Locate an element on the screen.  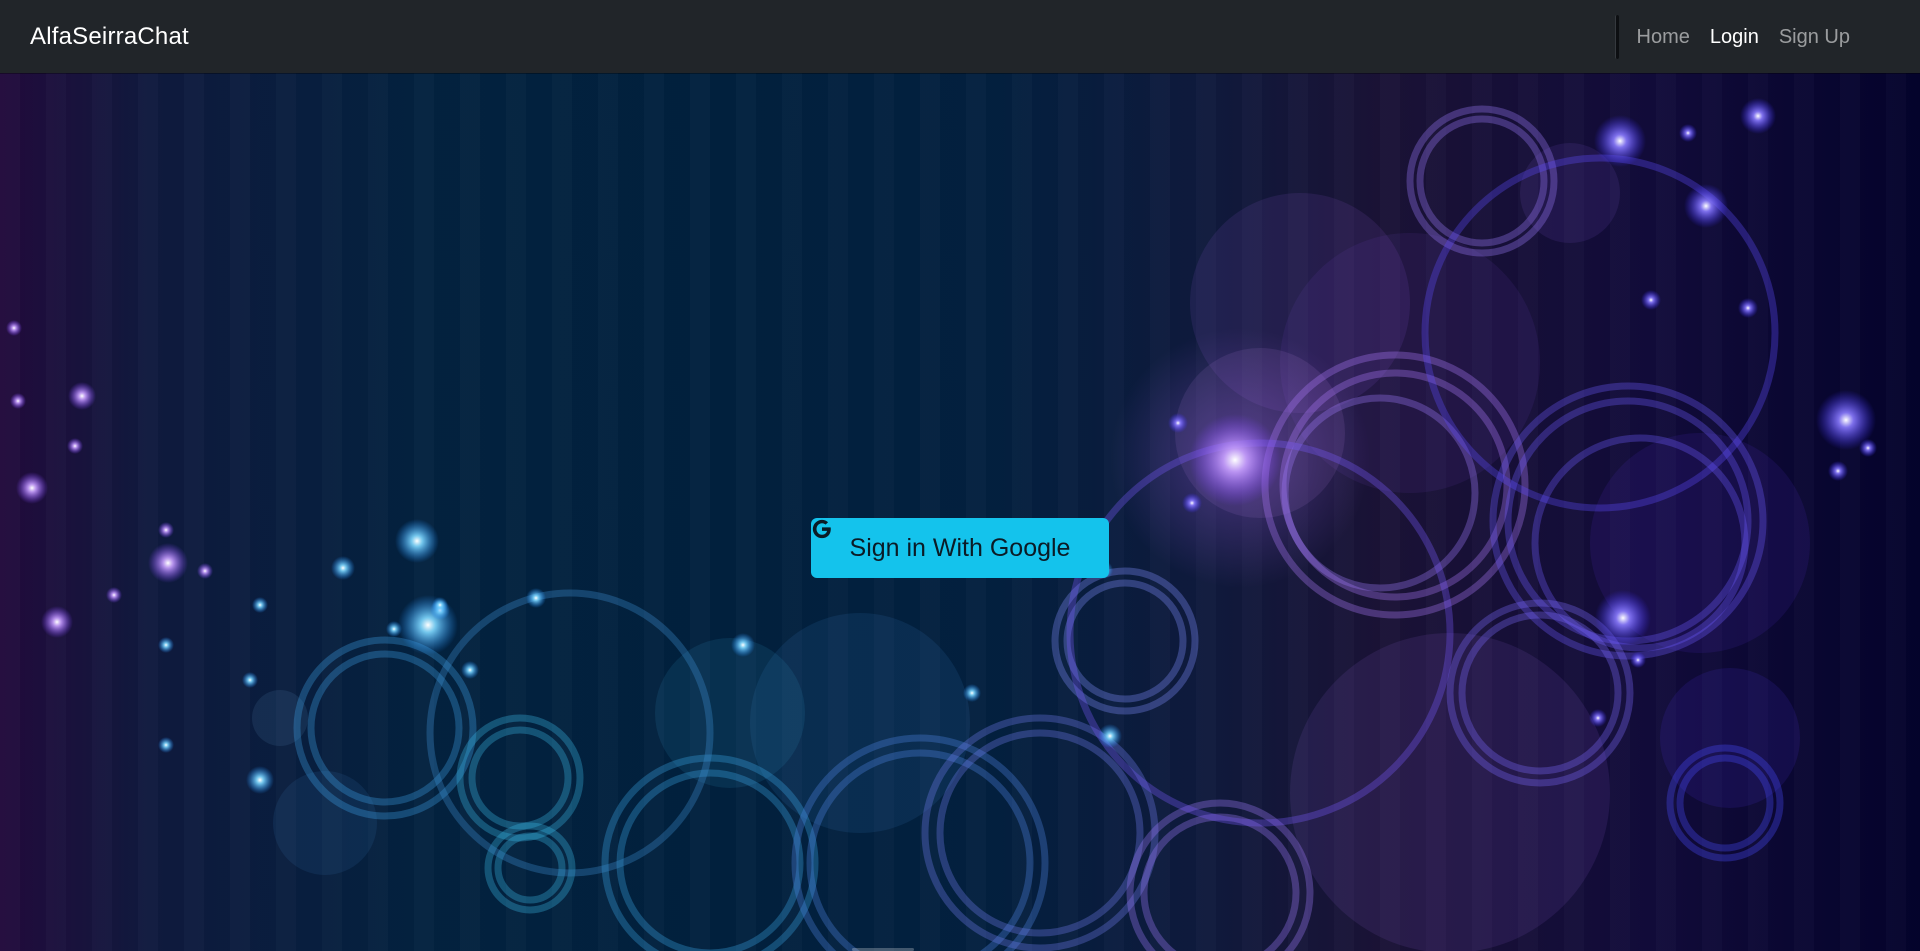
google-signin-button: Sign in With Google is located at coordinates (960, 548).